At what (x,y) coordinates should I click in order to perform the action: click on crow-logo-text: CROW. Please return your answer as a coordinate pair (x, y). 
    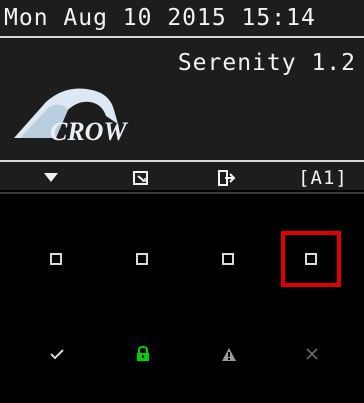
    Looking at the image, I should click on (89, 131).